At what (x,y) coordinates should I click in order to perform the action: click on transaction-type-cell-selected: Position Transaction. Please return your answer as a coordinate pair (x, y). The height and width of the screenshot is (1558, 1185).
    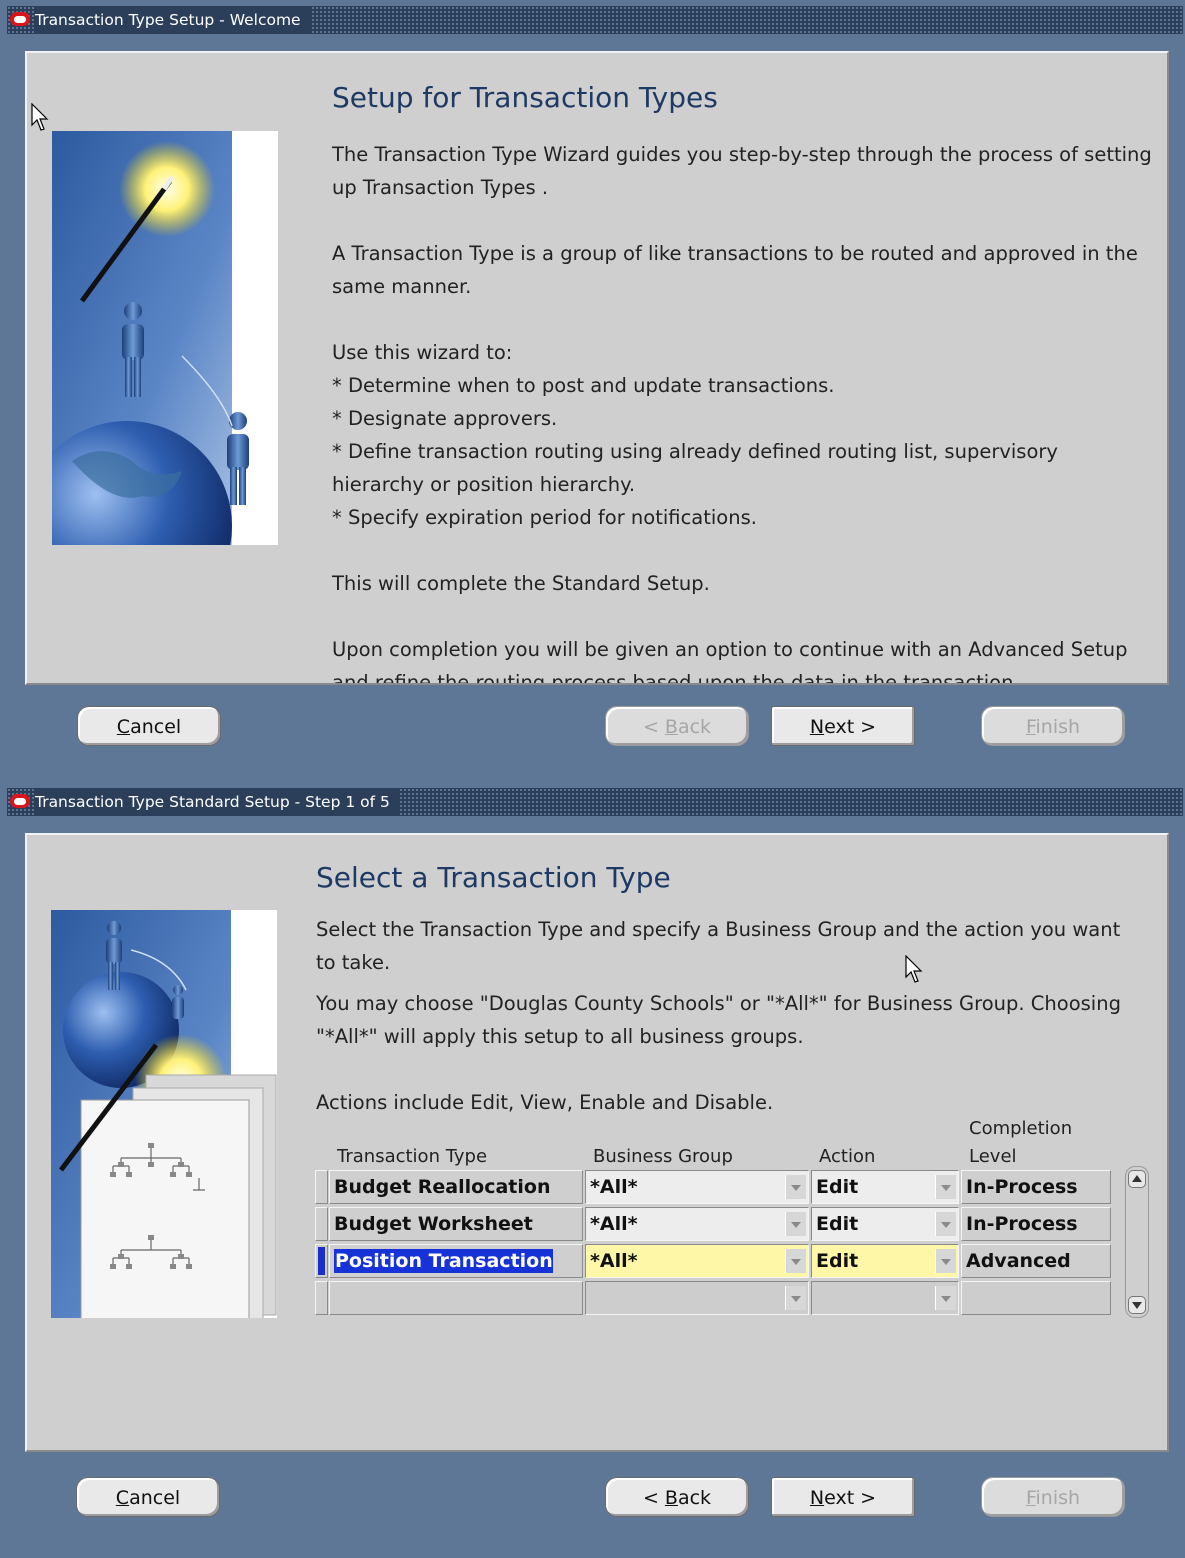
    Looking at the image, I should click on (456, 1261).